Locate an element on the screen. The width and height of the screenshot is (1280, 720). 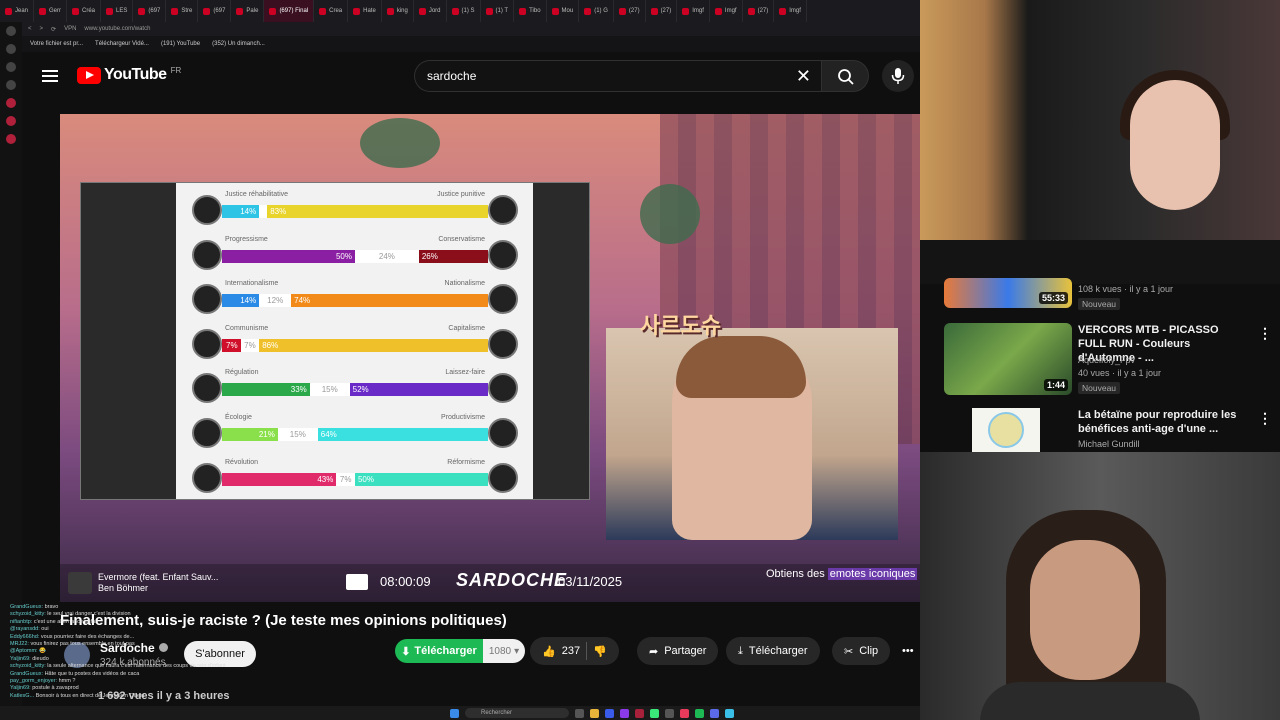
tab-label: Jord is located at coordinates (434, 11).